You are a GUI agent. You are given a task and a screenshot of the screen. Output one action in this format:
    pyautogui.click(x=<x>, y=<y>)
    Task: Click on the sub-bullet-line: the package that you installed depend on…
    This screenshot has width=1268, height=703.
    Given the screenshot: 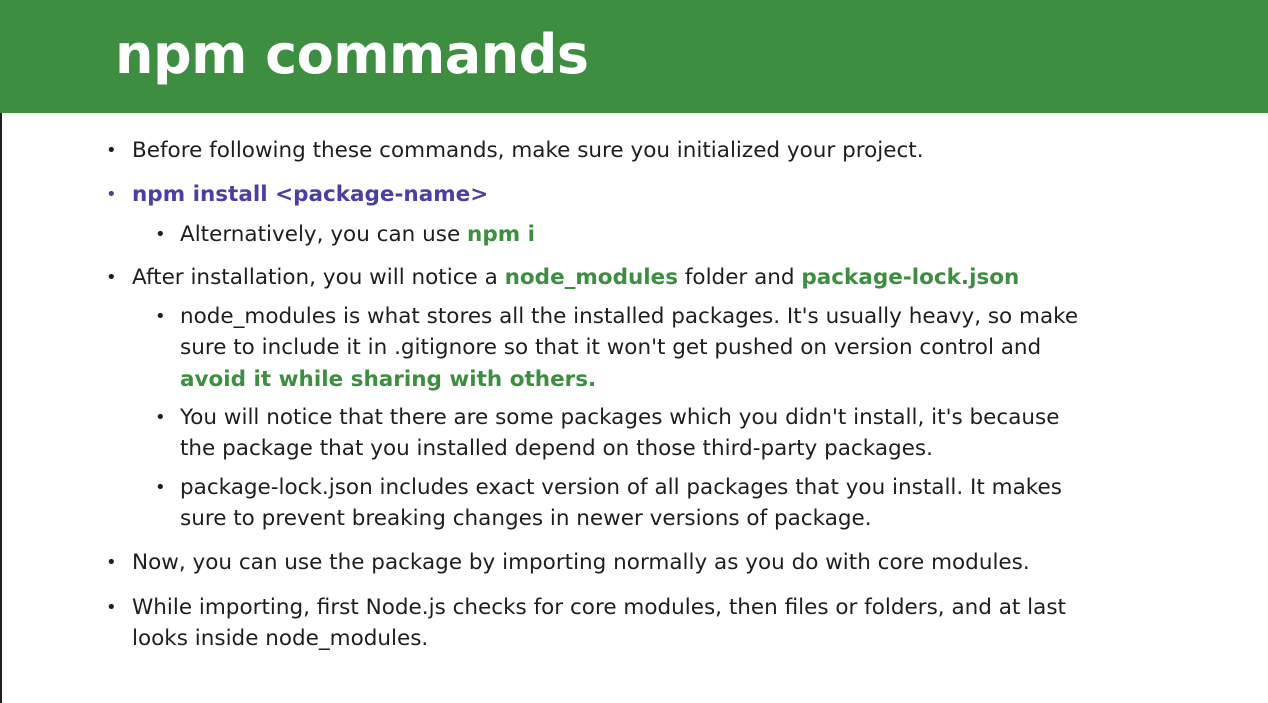 What is the action you would take?
    pyautogui.click(x=556, y=448)
    